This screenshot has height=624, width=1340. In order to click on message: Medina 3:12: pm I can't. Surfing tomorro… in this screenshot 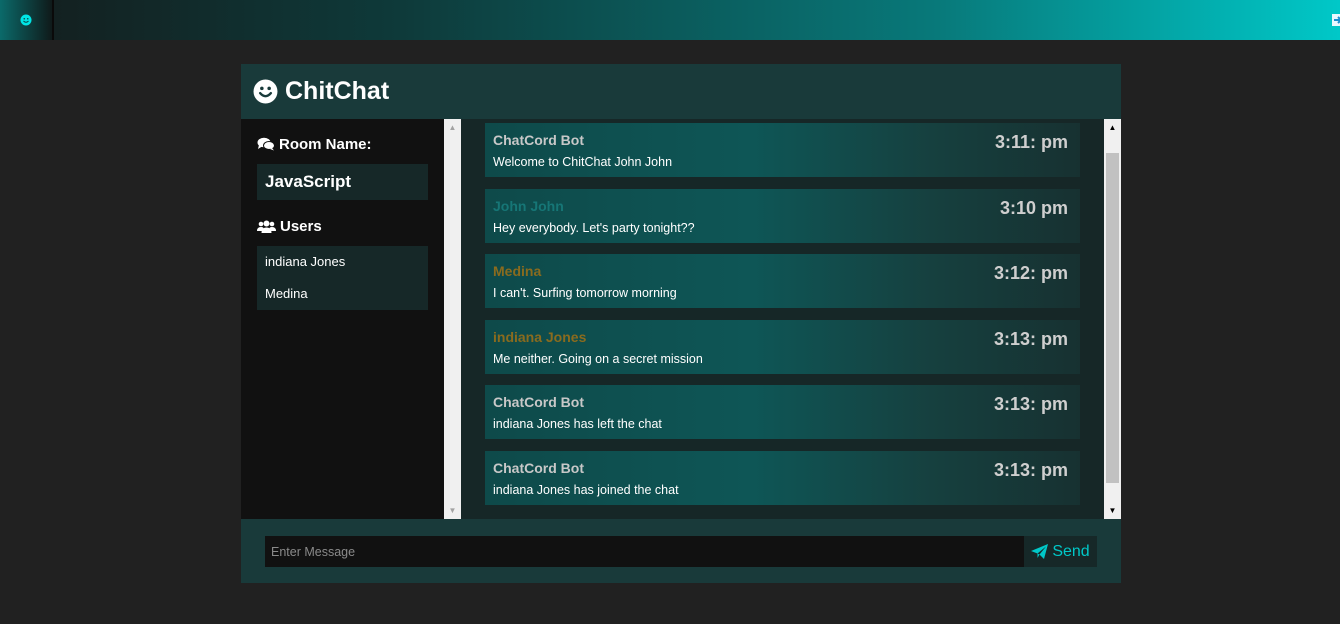, I will do `click(782, 281)`.